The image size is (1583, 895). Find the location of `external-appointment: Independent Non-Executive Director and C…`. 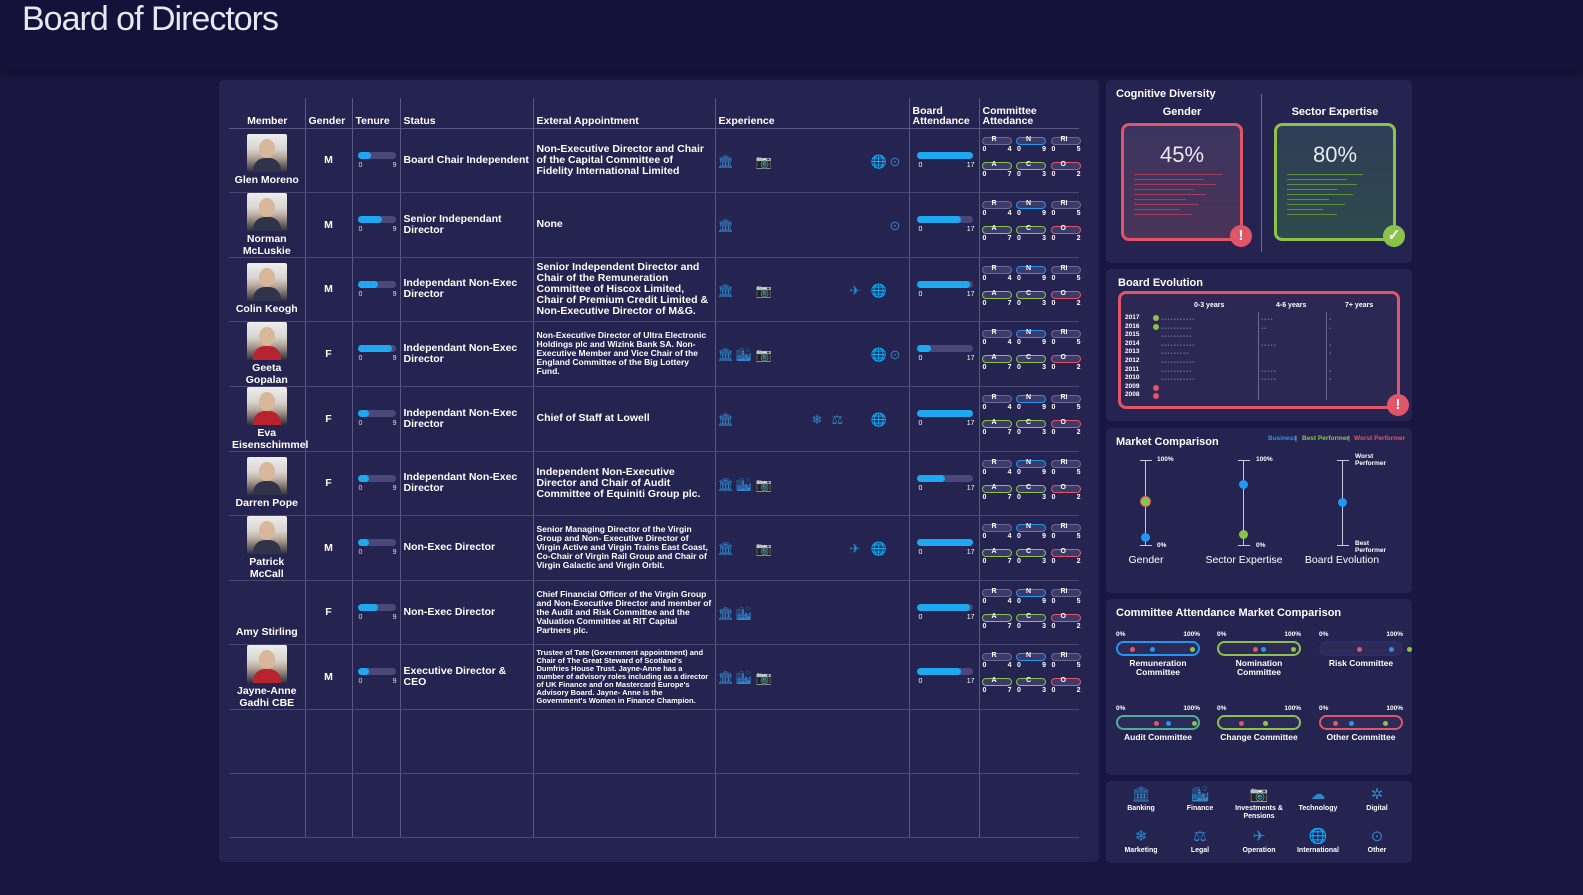

external-appointment: Independent Non-Executive Director and C… is located at coordinates (624, 483).